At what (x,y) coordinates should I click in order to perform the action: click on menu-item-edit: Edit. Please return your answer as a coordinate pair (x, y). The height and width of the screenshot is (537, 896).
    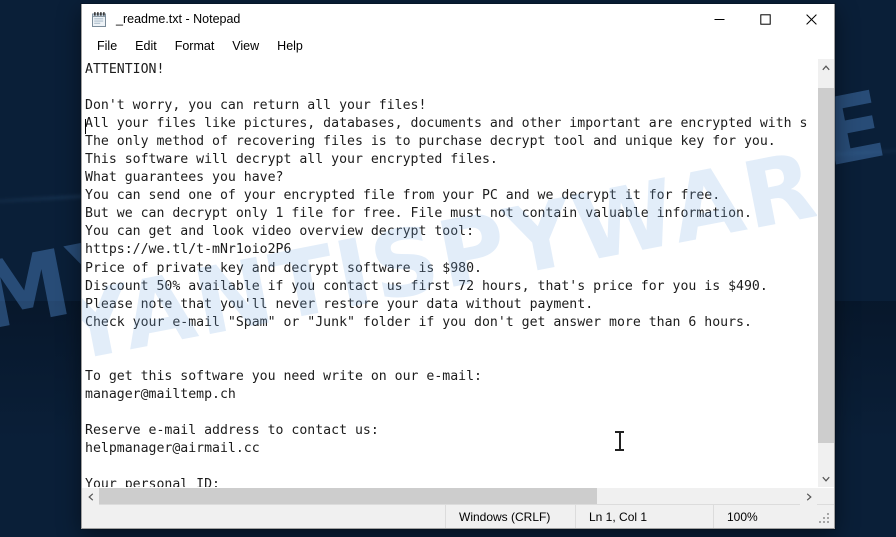
    Looking at the image, I should click on (146, 47).